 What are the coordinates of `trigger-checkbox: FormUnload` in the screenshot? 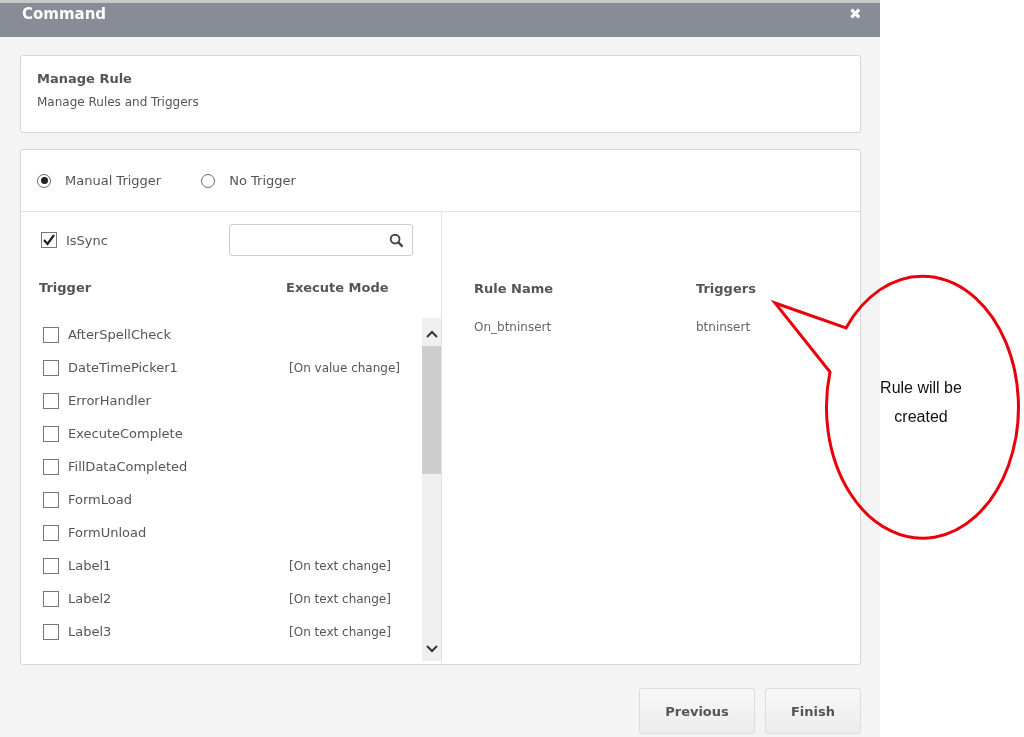 It's located at (166, 532).